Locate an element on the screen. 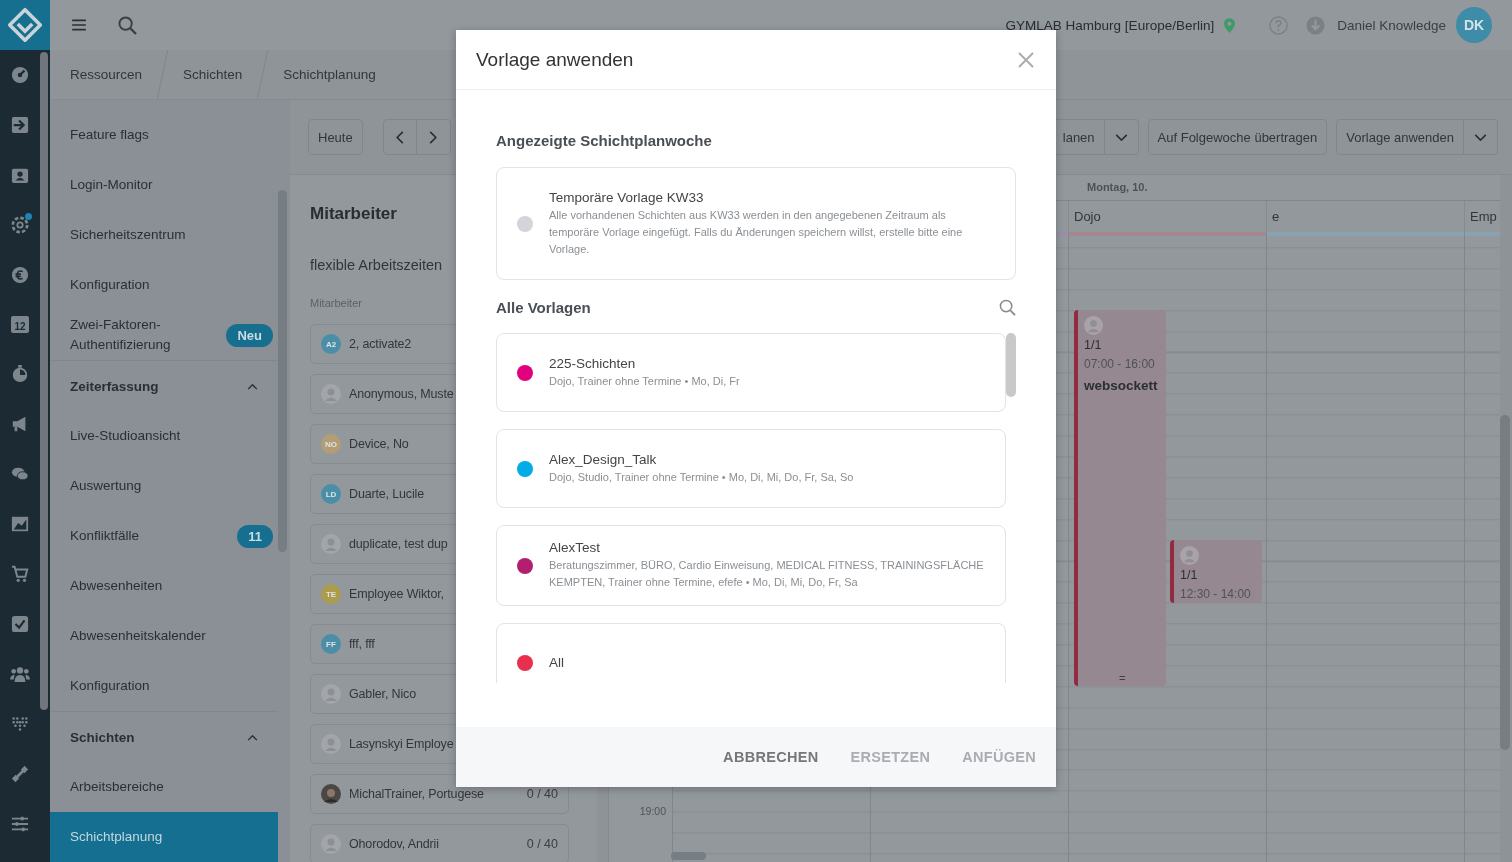 Image resolution: width=1512 pixels, height=862 pixels. nav-item: Arbeitsbereiche is located at coordinates (164, 787).